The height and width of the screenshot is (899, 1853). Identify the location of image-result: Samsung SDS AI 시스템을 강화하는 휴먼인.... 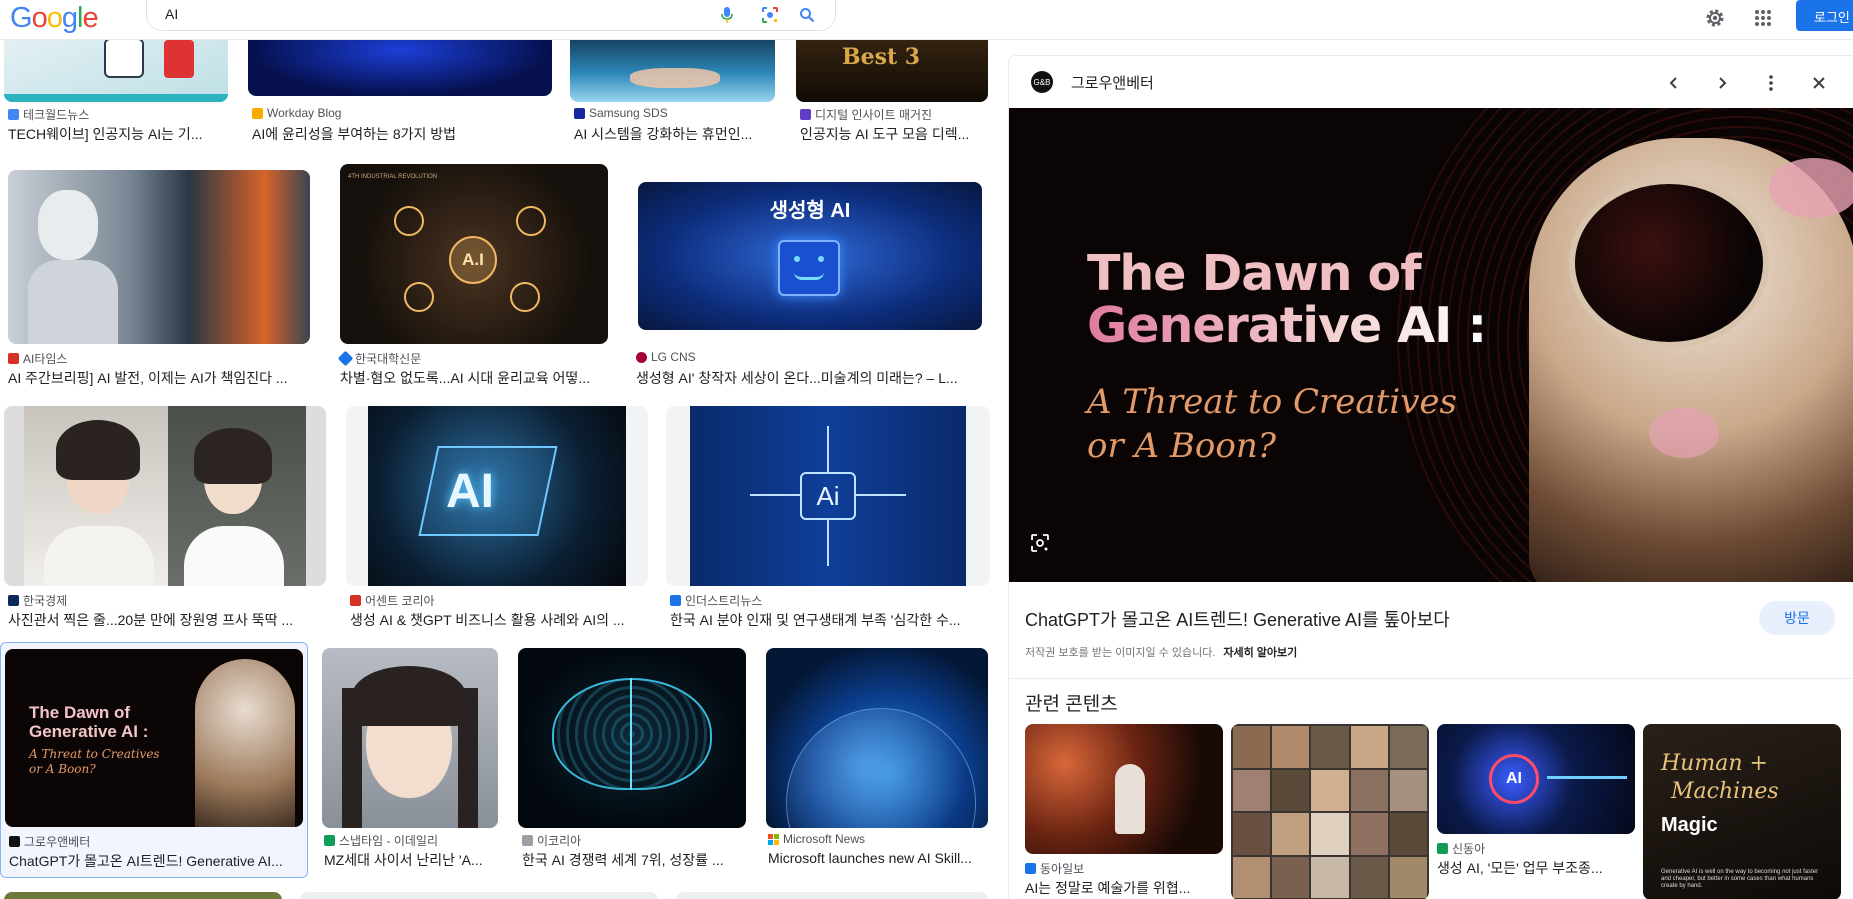
(673, 95).